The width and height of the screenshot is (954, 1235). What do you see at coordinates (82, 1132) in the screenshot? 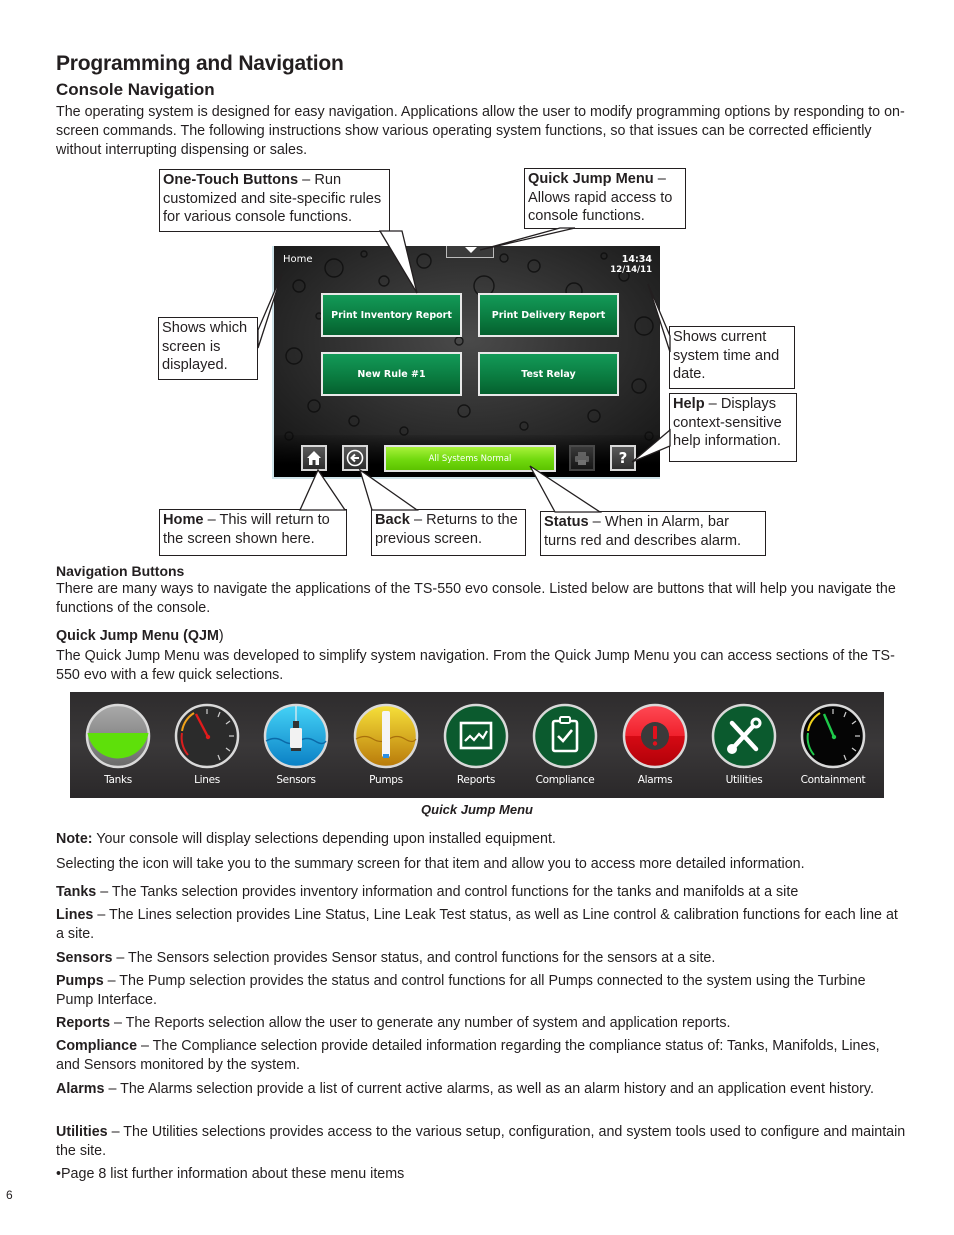
I see `description-term: Utilities` at bounding box center [82, 1132].